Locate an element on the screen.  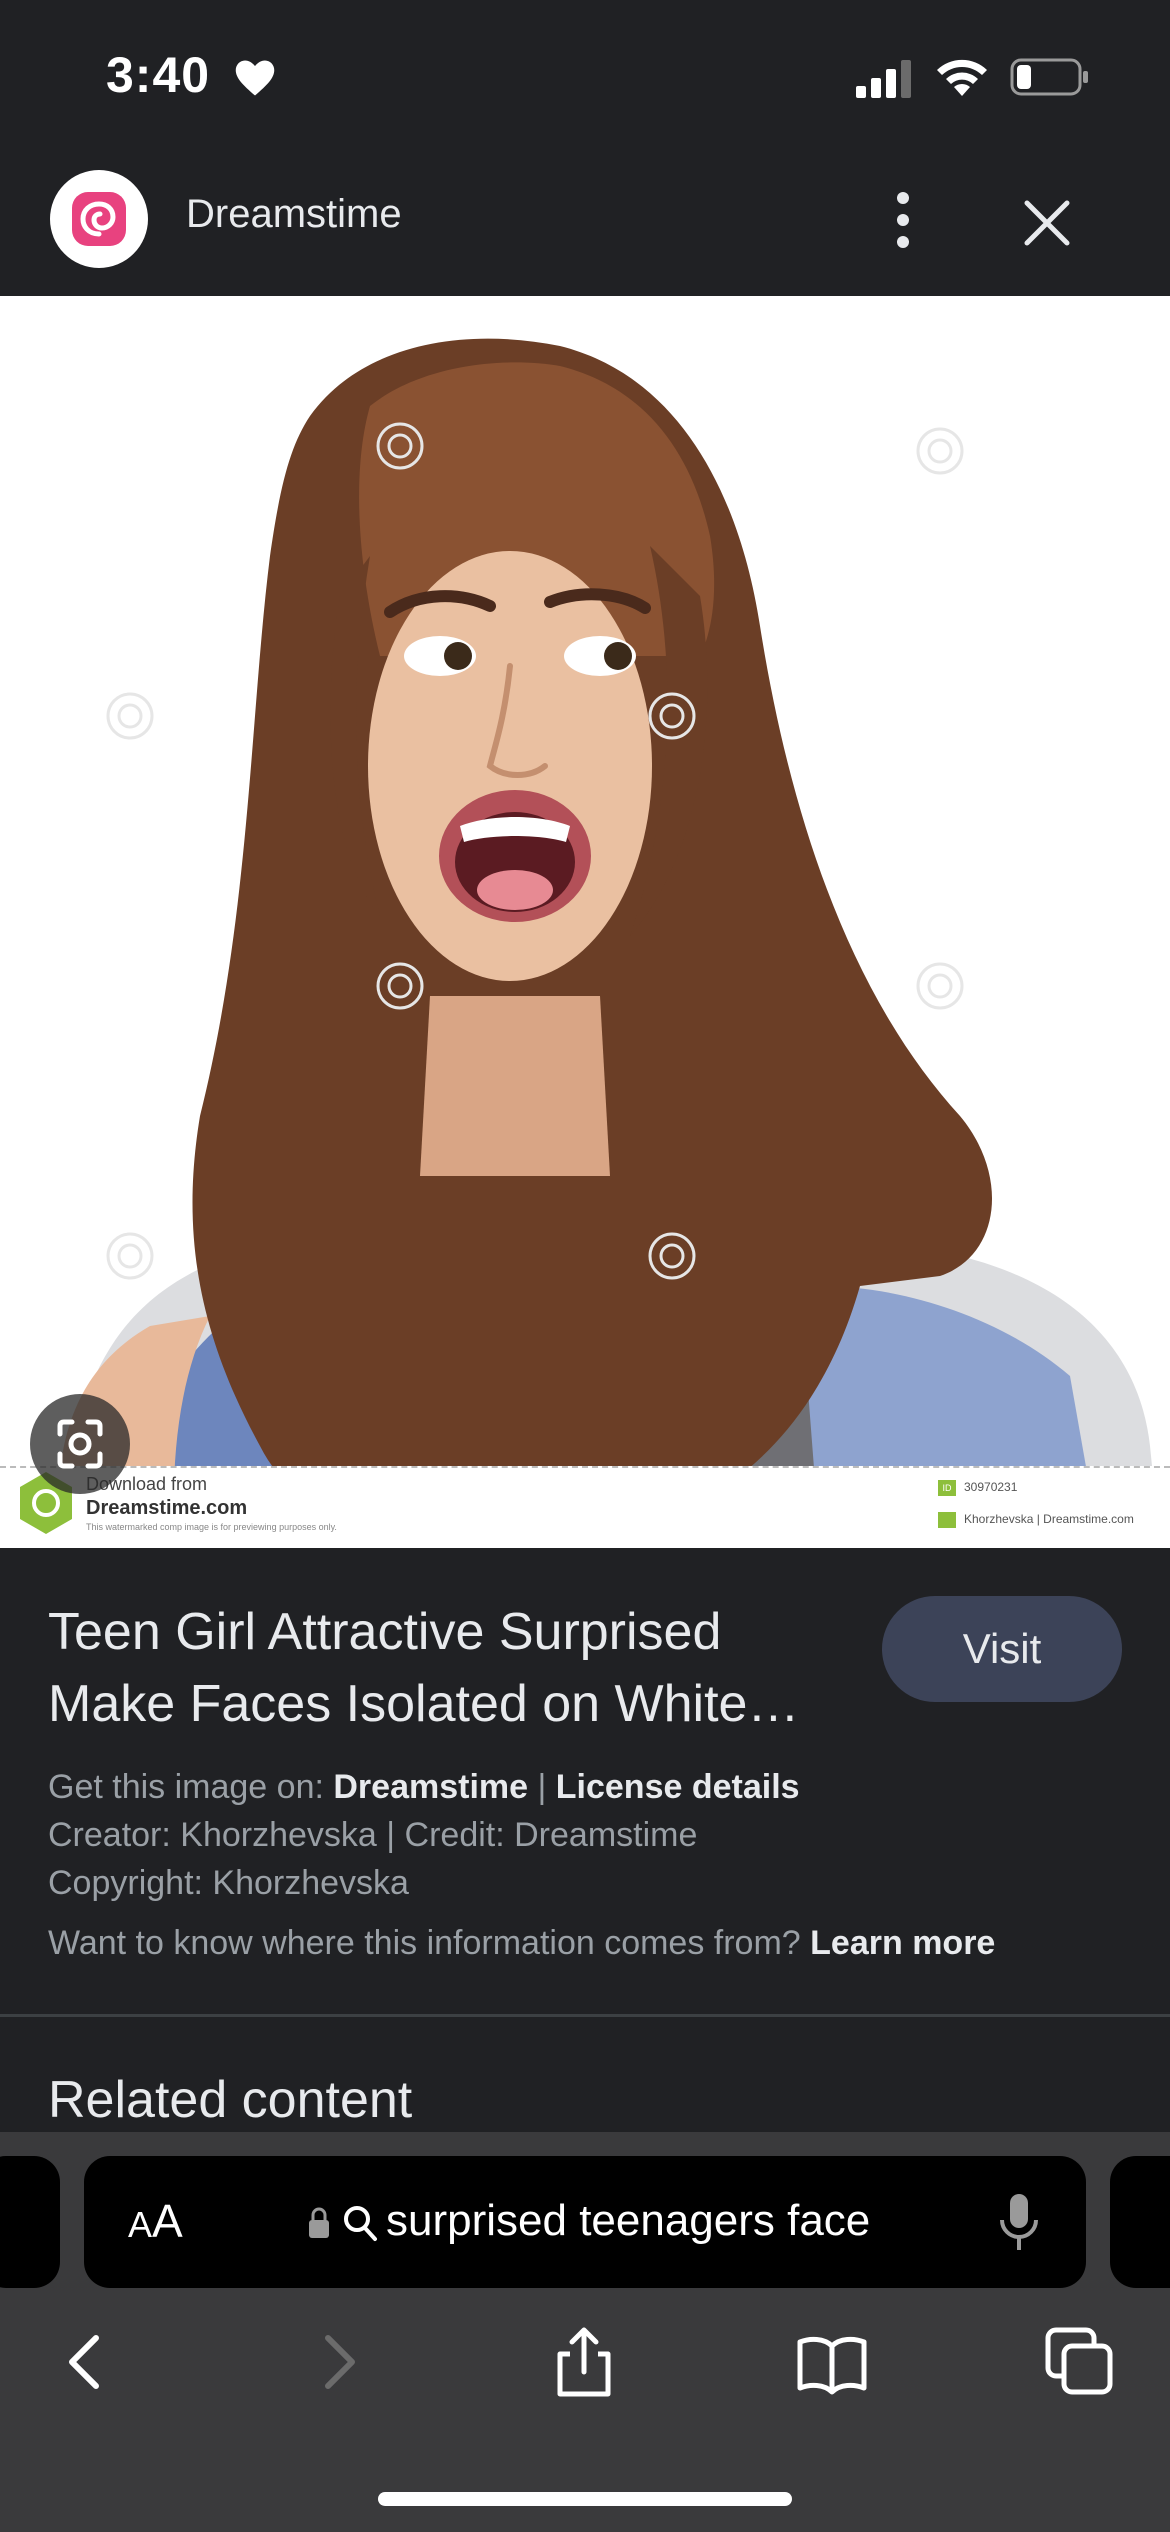
copyright-line: Copyright: Khorzhevska is located at coordinates (228, 1883).